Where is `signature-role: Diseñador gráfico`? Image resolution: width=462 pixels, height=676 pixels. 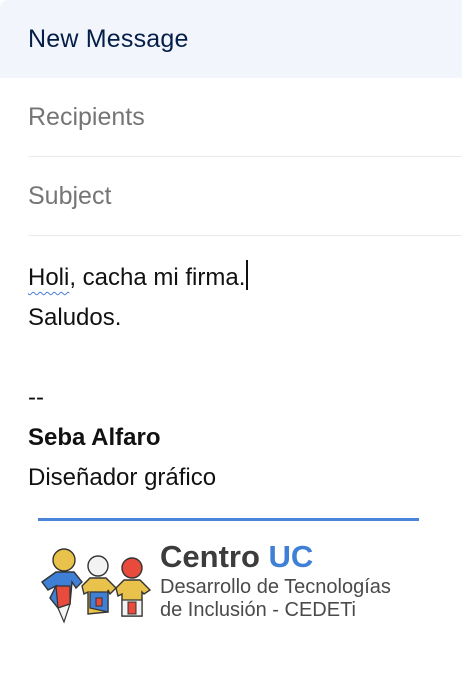 signature-role: Diseñador gráfico is located at coordinates (122, 477).